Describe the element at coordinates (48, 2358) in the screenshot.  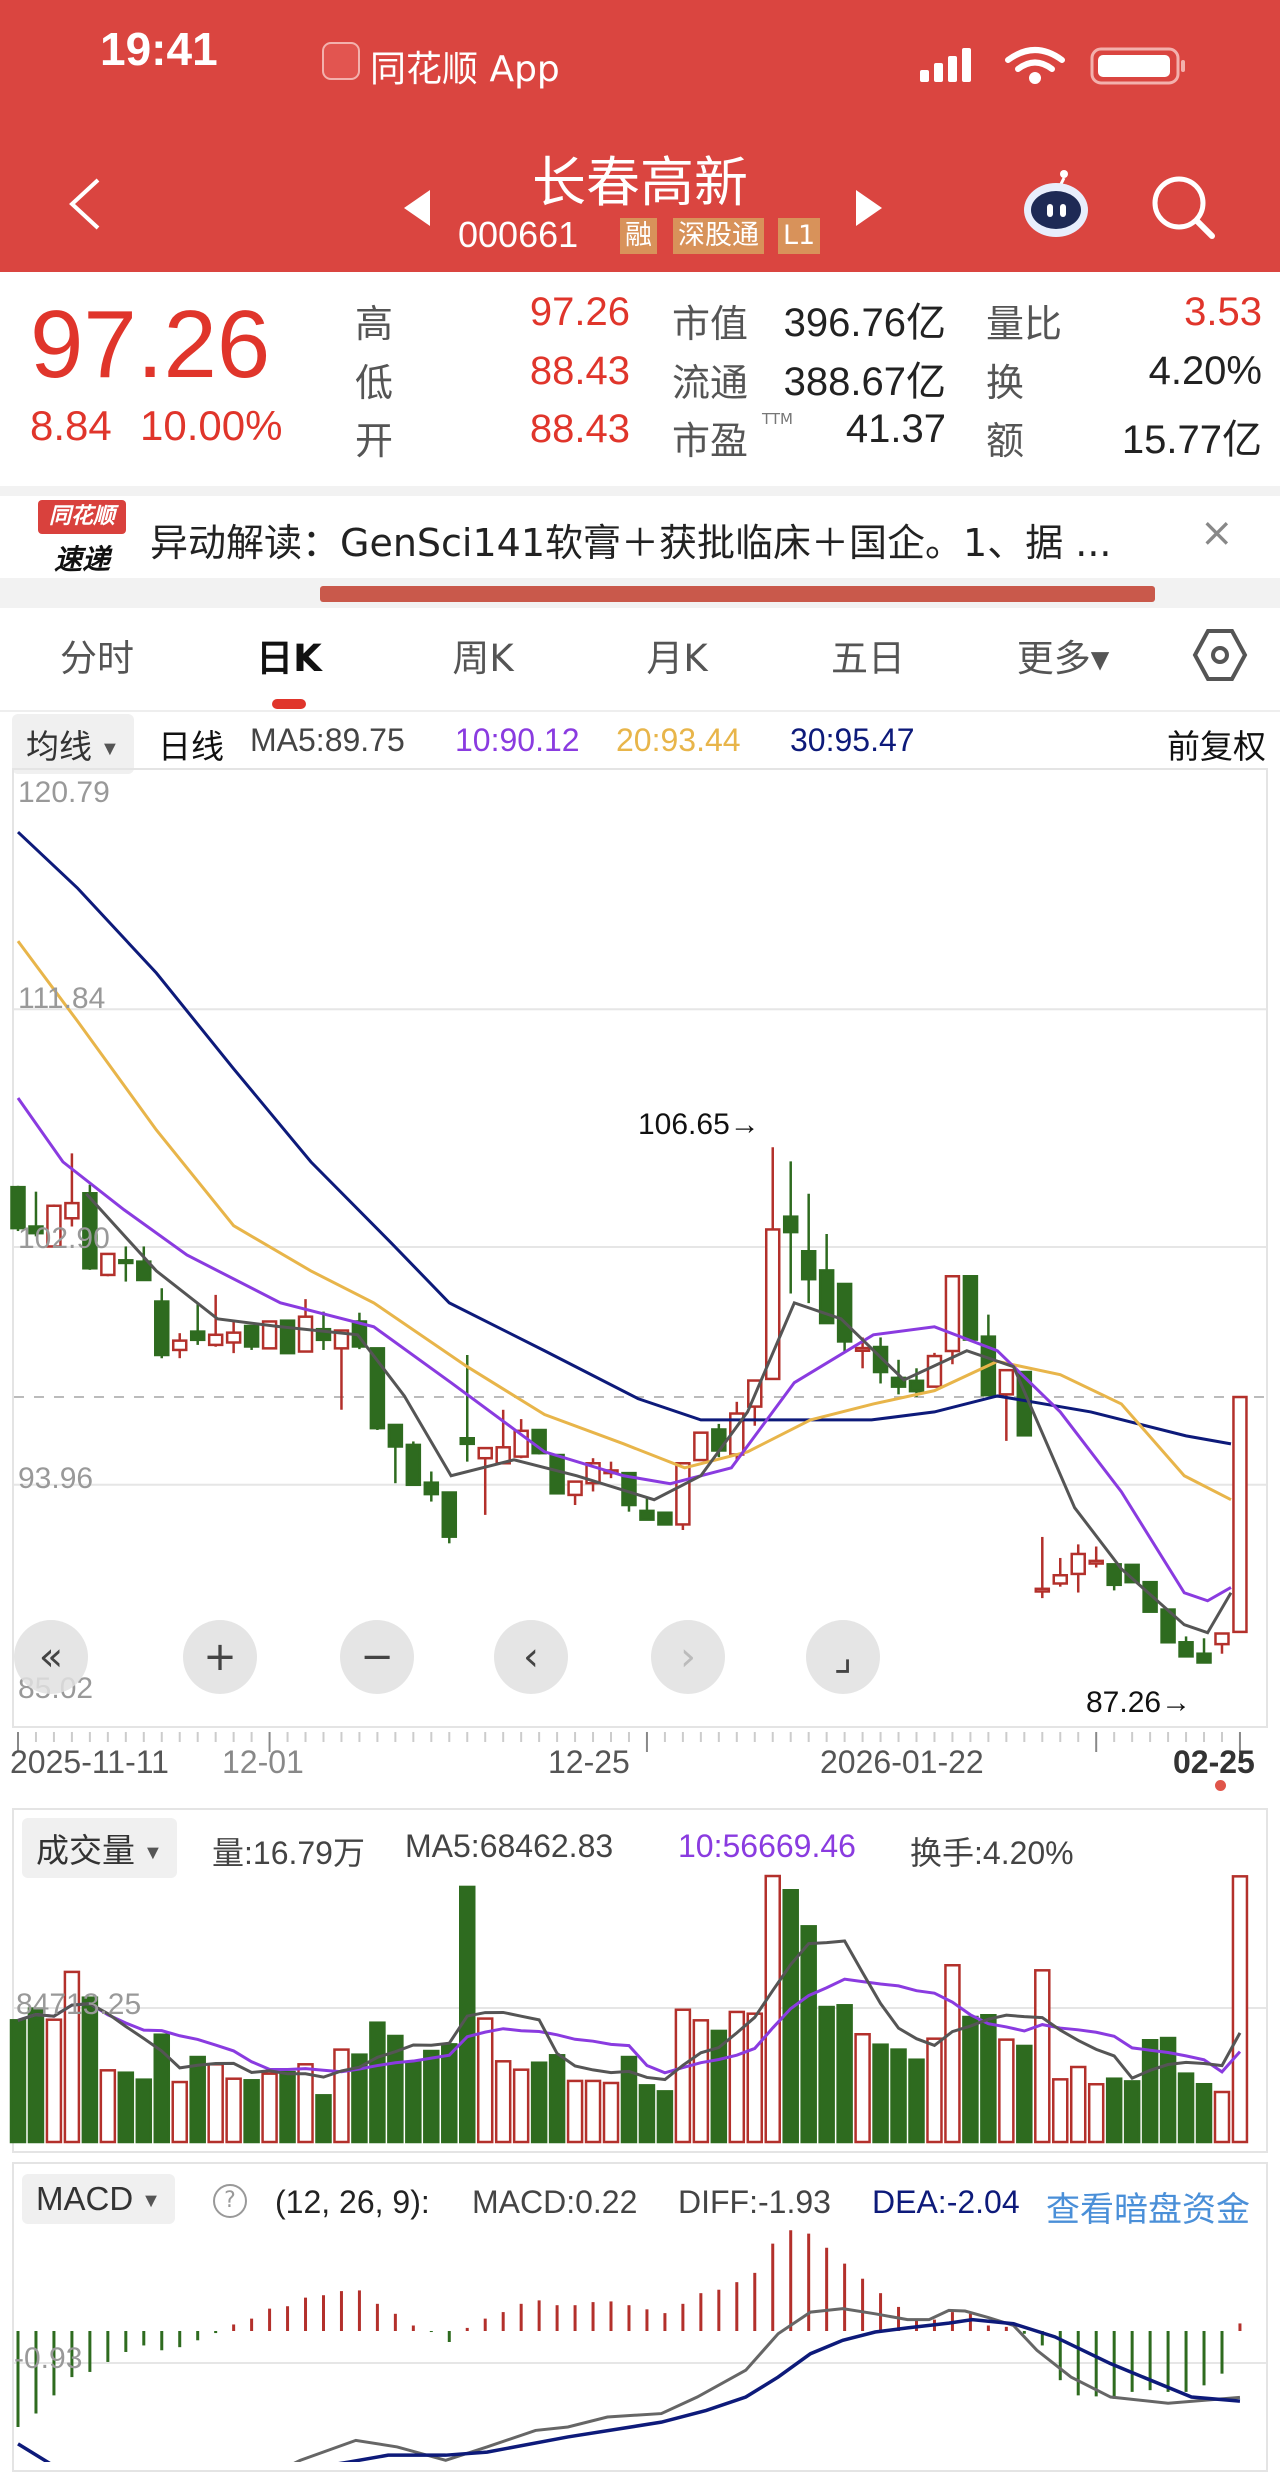
I see `macd-tick: -0.93` at that location.